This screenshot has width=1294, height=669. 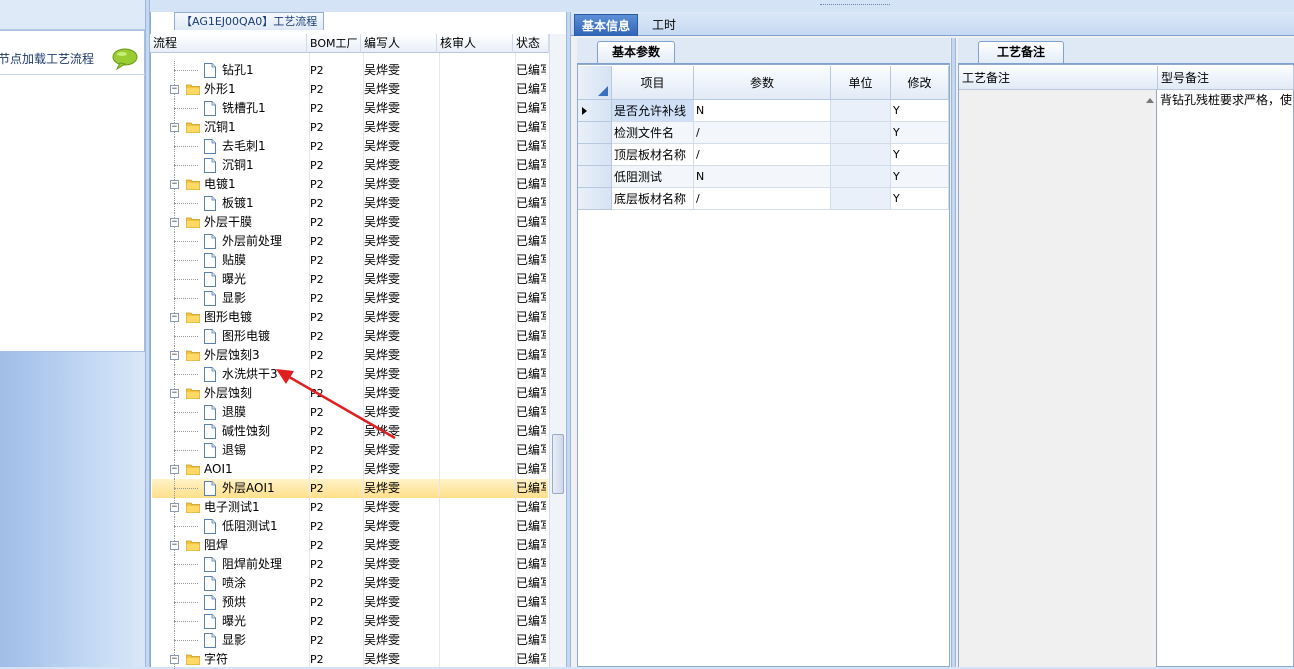 What do you see at coordinates (920, 83) in the screenshot?
I see `param-col-modify: 修改` at bounding box center [920, 83].